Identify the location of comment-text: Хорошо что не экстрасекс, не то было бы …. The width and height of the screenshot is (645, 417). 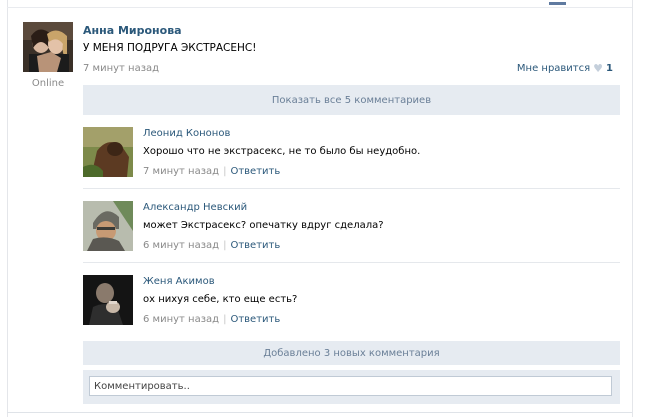
(282, 151).